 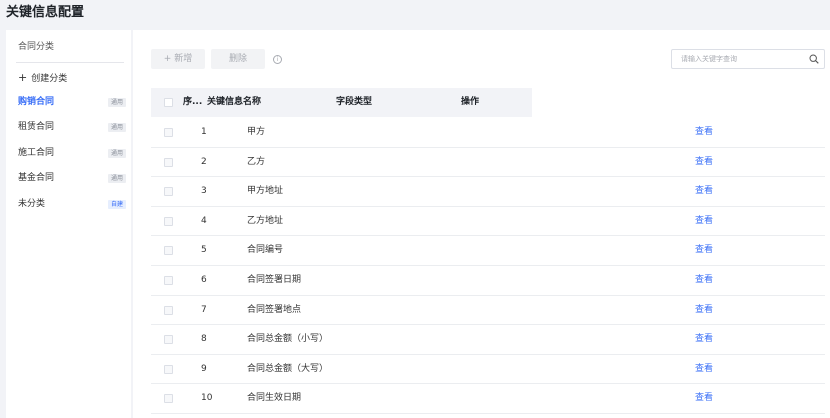 I want to click on row-index: 4, so click(x=204, y=220).